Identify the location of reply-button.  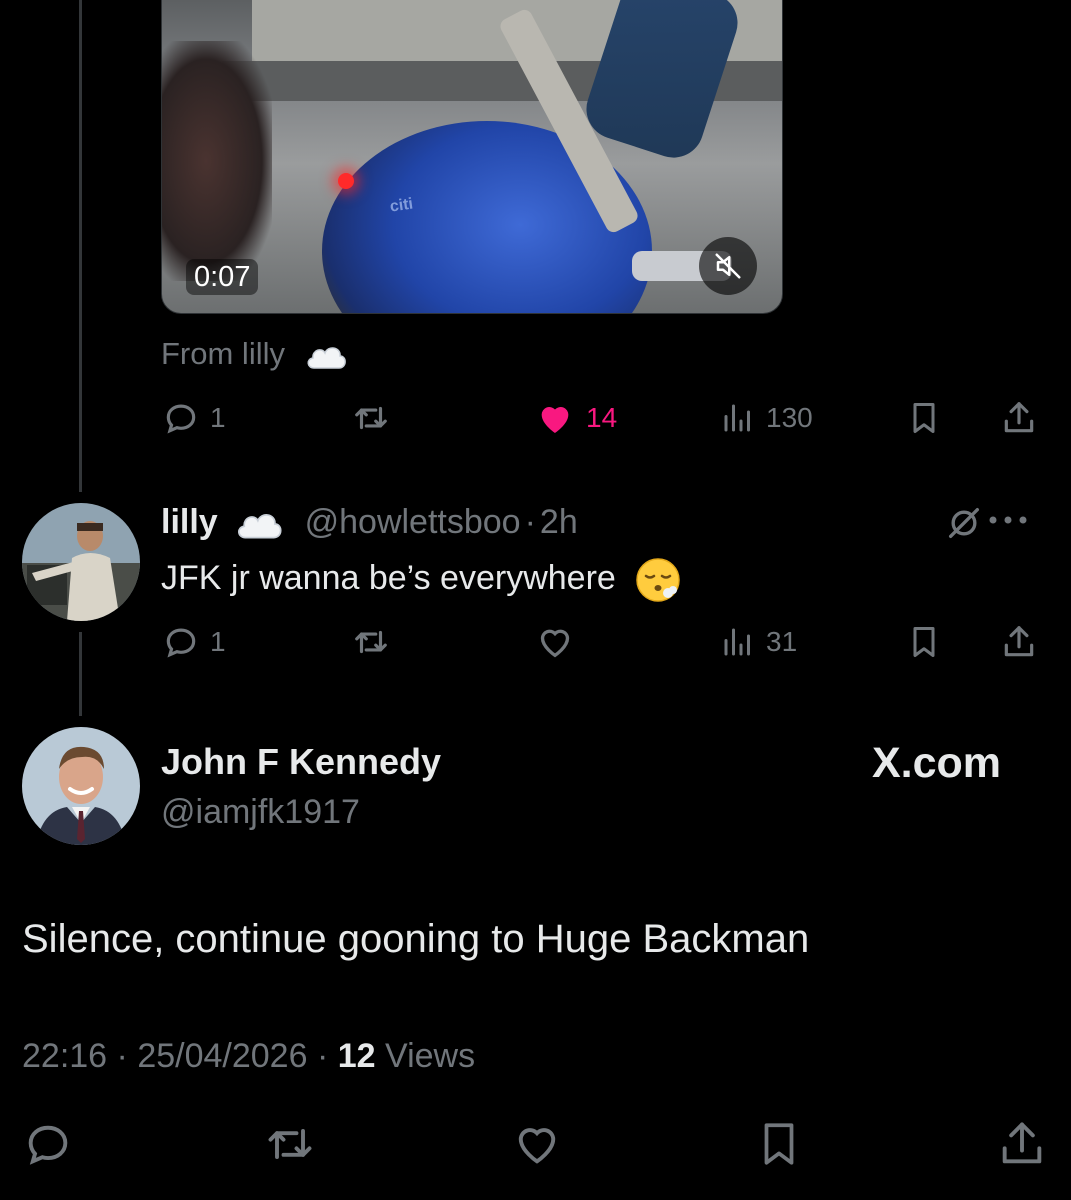
(48, 1144).